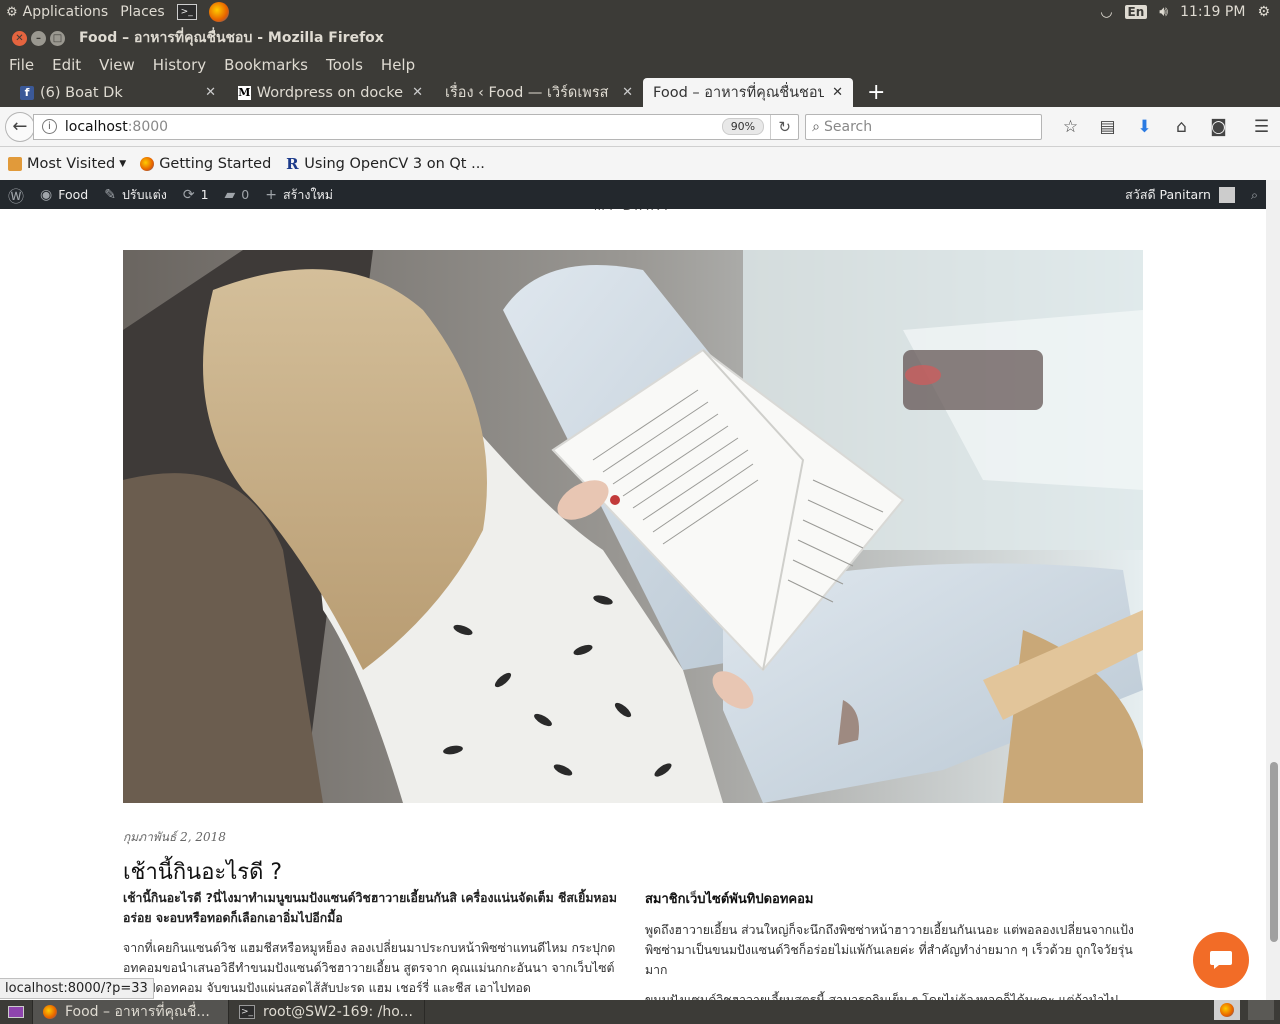 This screenshot has width=1280, height=1024. What do you see at coordinates (179, 65) in the screenshot?
I see `menu-history: History` at bounding box center [179, 65].